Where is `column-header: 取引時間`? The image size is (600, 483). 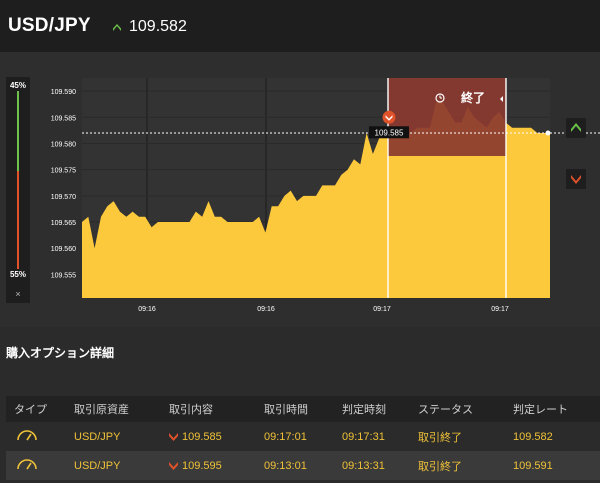 column-header: 取引時間 is located at coordinates (286, 410).